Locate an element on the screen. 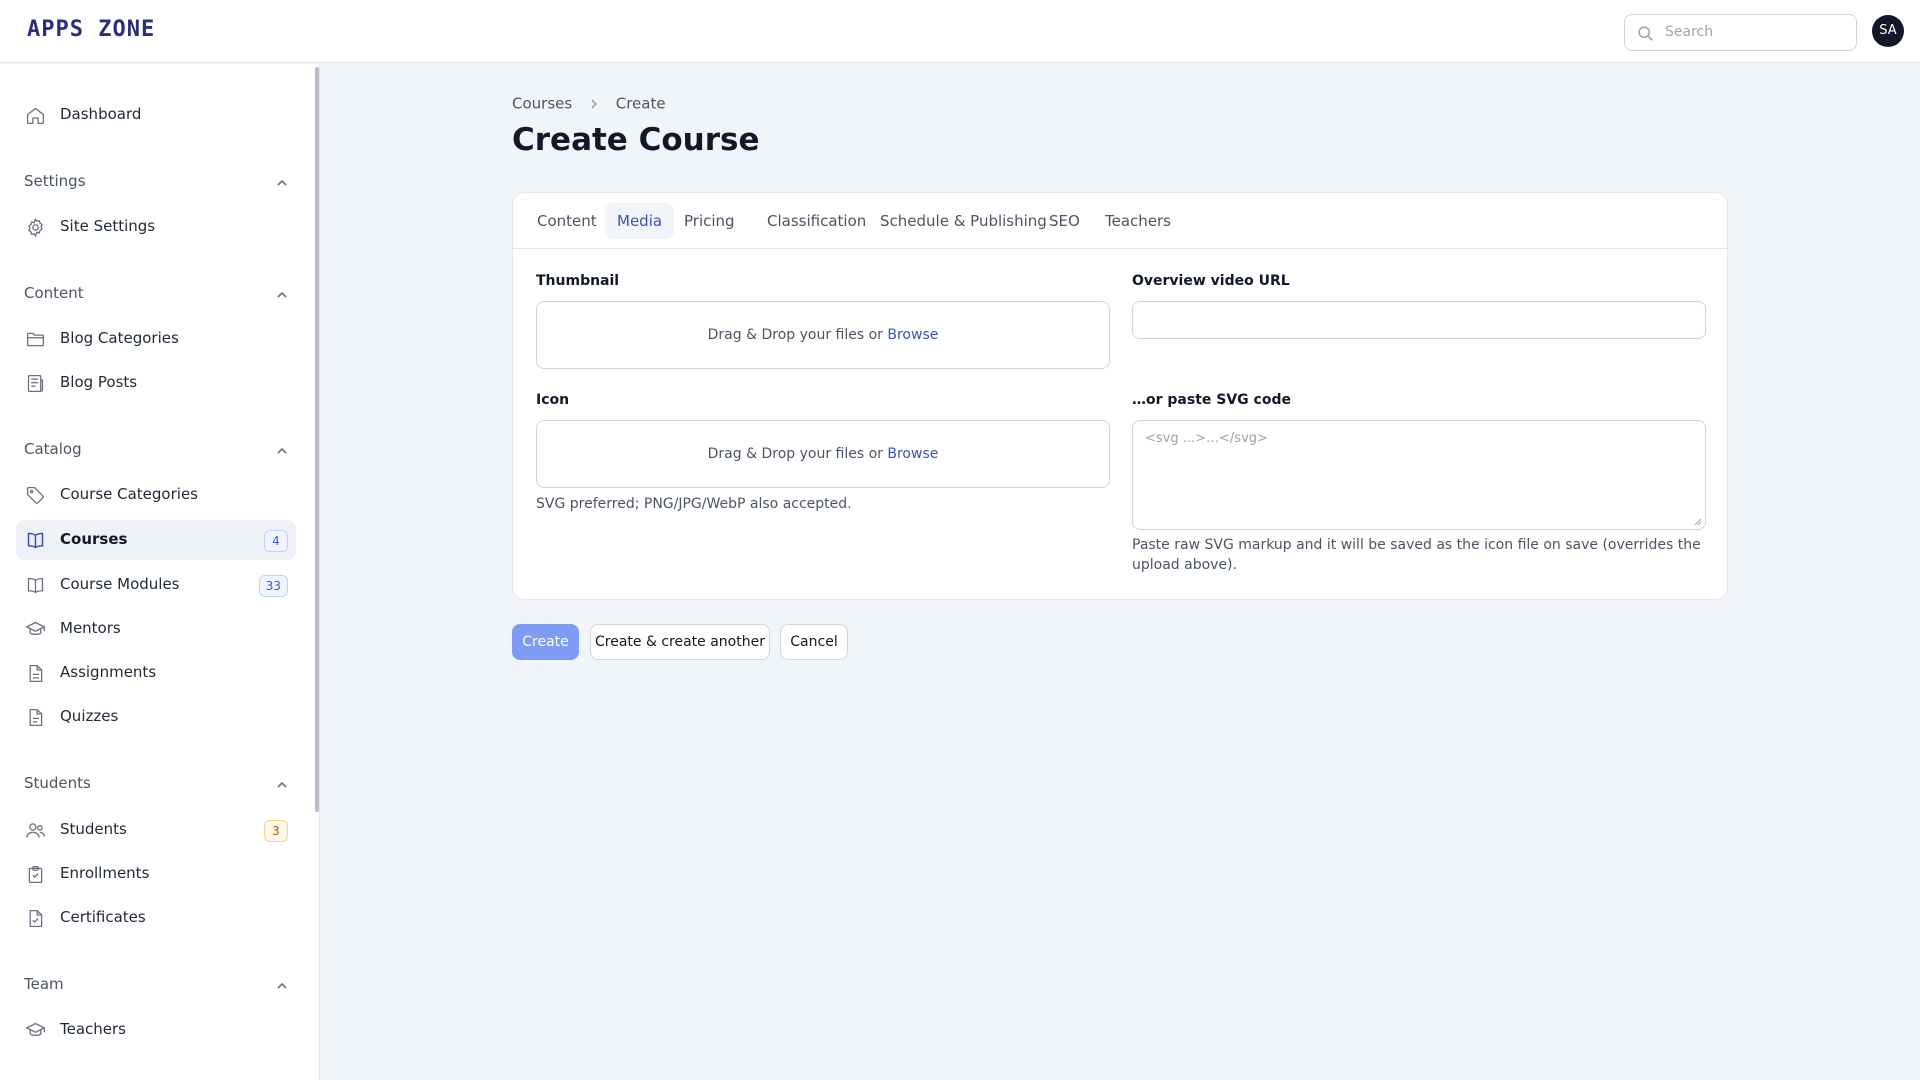  sidebar-group-content: Content is located at coordinates (159, 296).